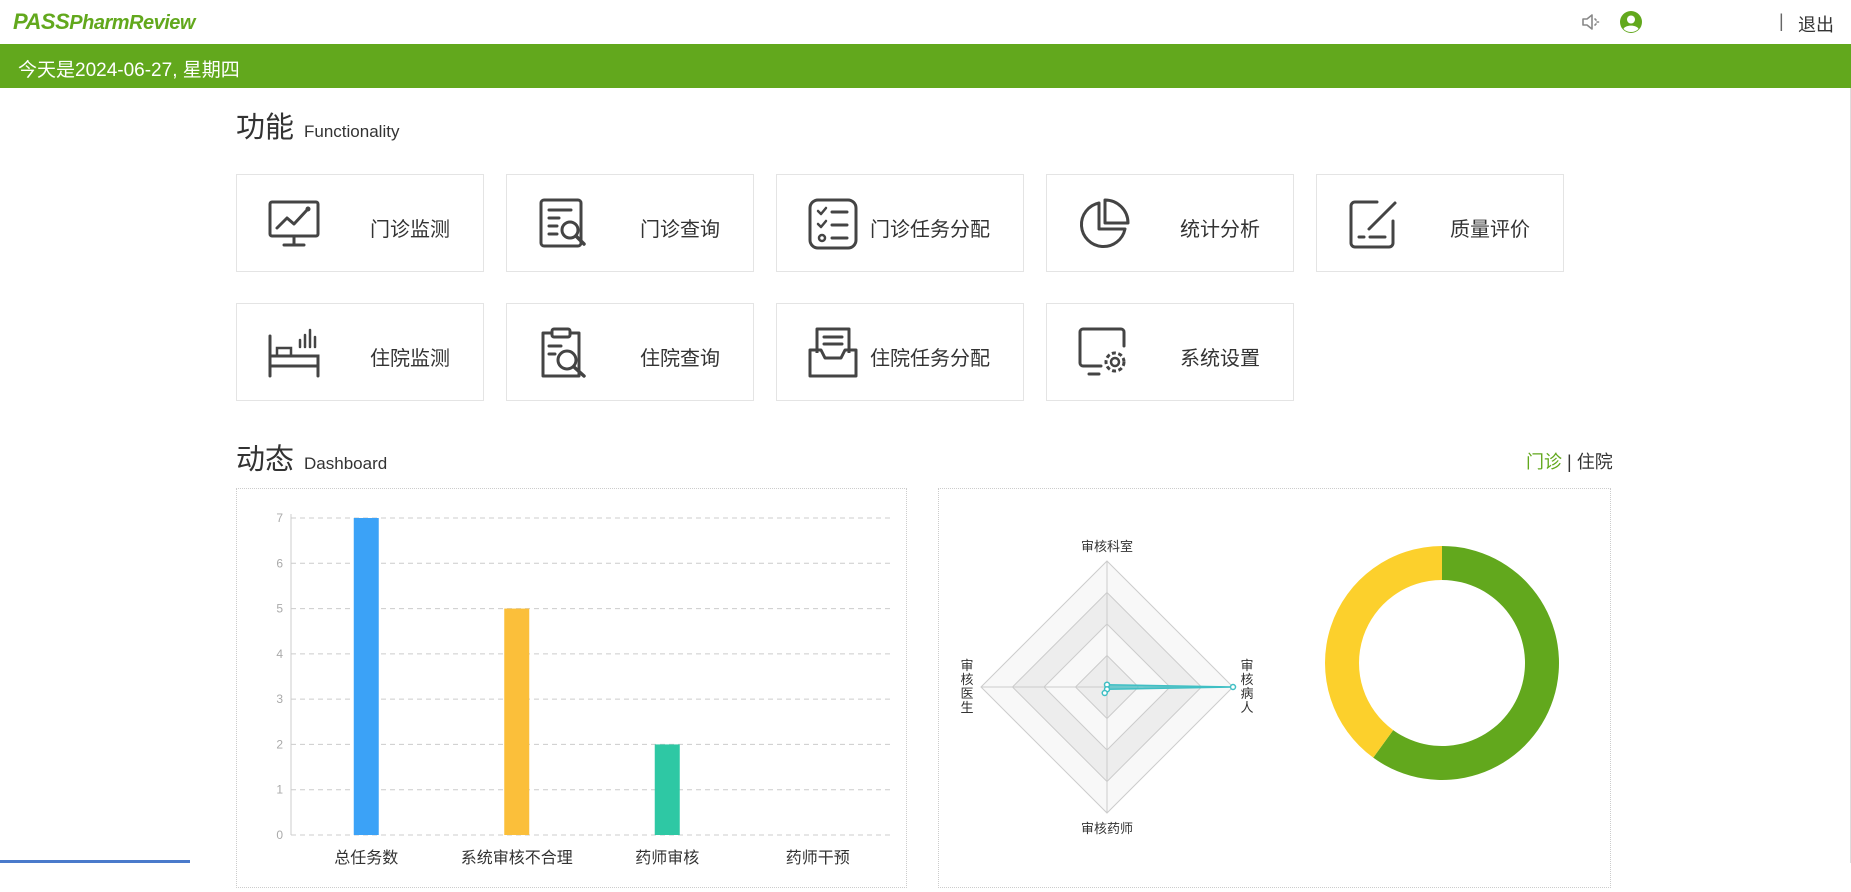  What do you see at coordinates (410, 230) in the screenshot?
I see `card-label: 门诊监测` at bounding box center [410, 230].